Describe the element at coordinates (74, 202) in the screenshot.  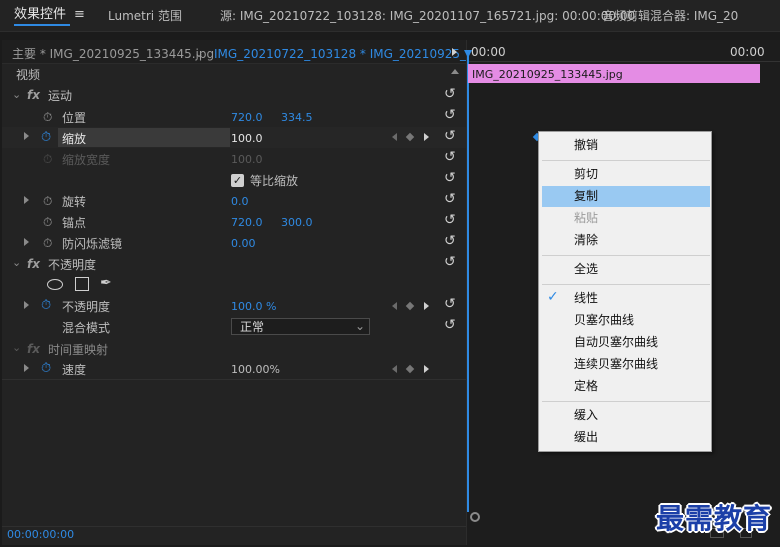
I see `rotation-label: 旋转` at that location.